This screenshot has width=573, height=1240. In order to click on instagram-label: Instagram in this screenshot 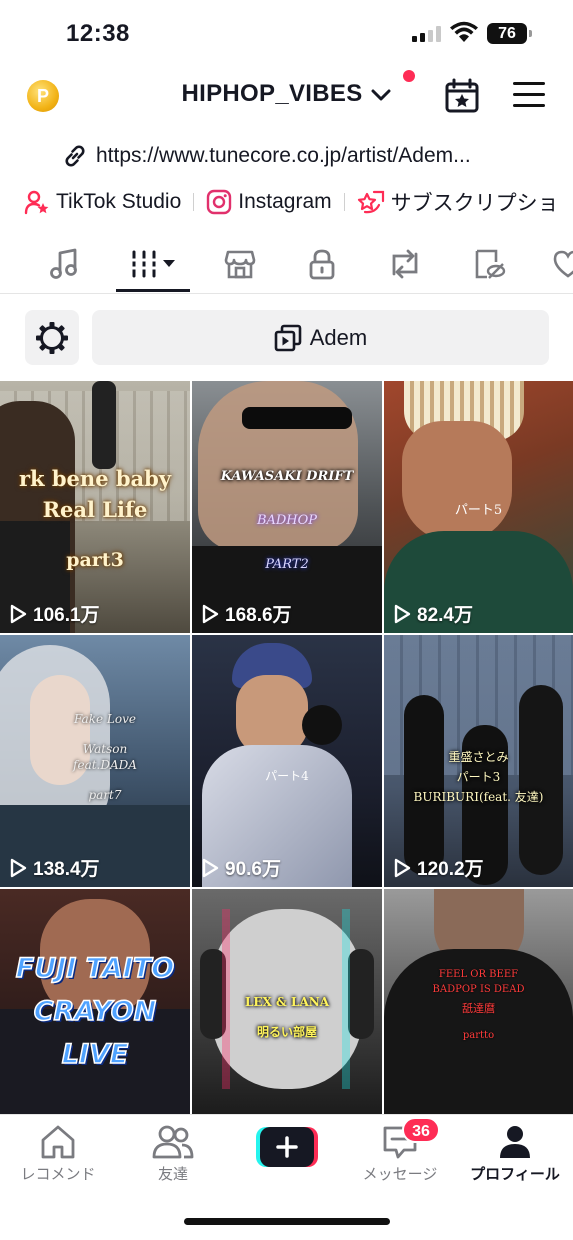, I will do `click(285, 201)`.